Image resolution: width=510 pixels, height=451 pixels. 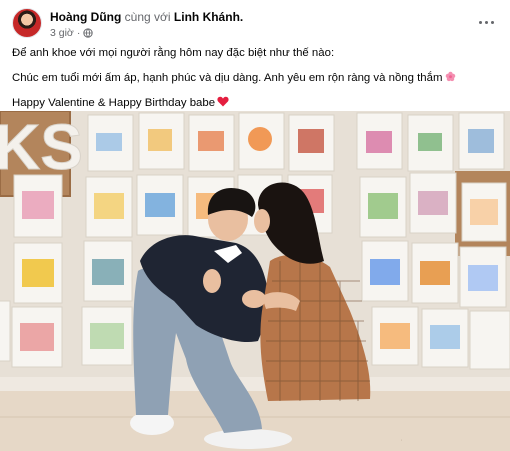 I want to click on post-time: 3 giờ, so click(x=62, y=33).